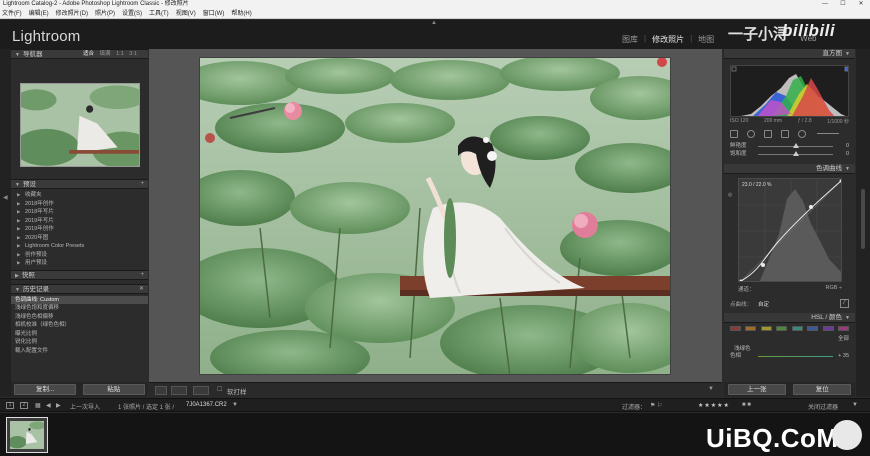  What do you see at coordinates (789, 338) in the screenshot?
I see `hsl-all-tab: 全部` at bounding box center [789, 338].